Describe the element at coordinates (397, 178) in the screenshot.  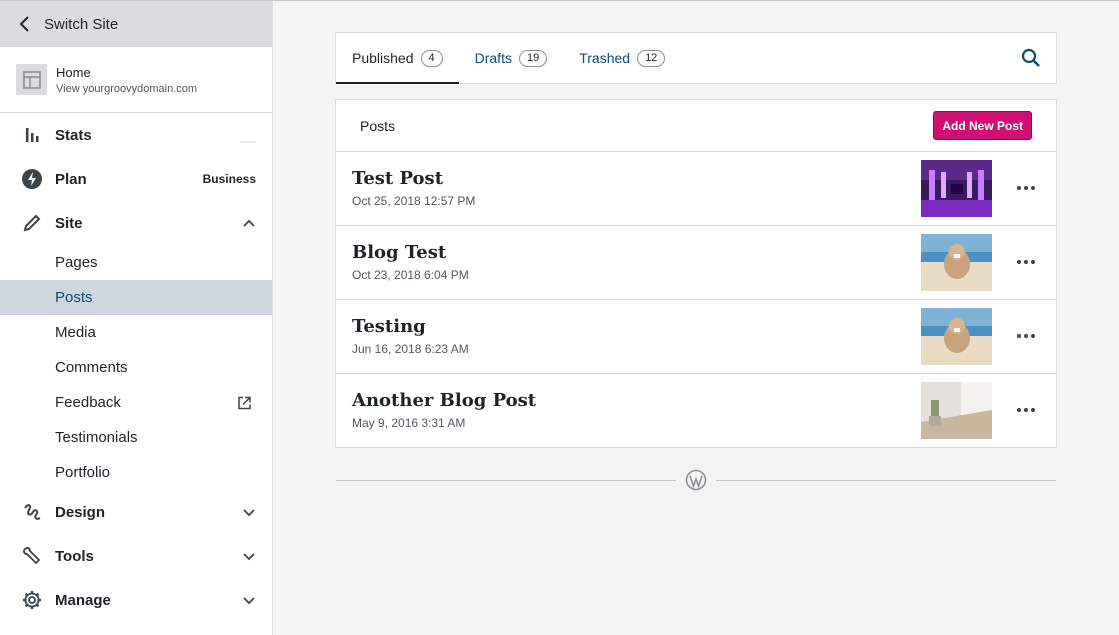
I see `post-title: Test Post` at that location.